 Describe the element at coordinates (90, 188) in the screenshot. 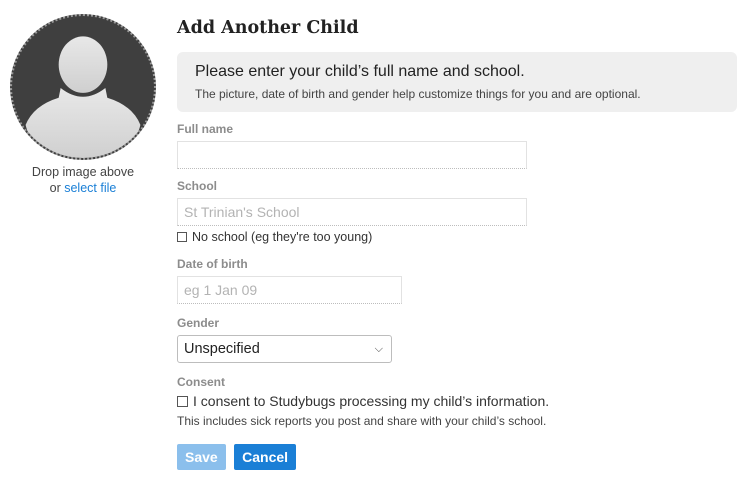

I see `select-file-link: select file` at that location.